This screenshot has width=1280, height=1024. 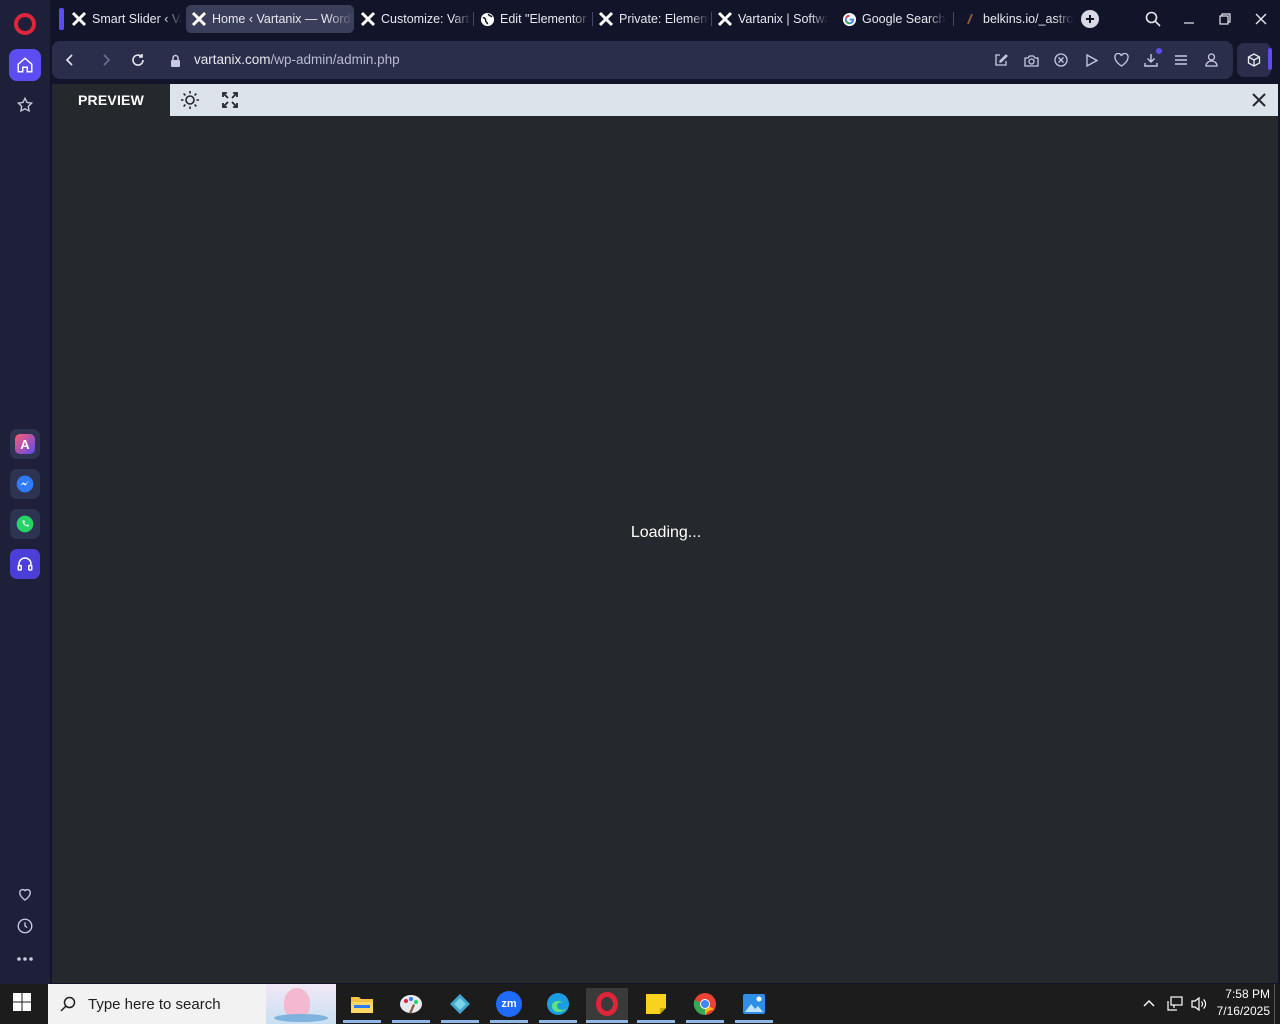 What do you see at coordinates (754, 1004) in the screenshot?
I see `taskbar-photos` at bounding box center [754, 1004].